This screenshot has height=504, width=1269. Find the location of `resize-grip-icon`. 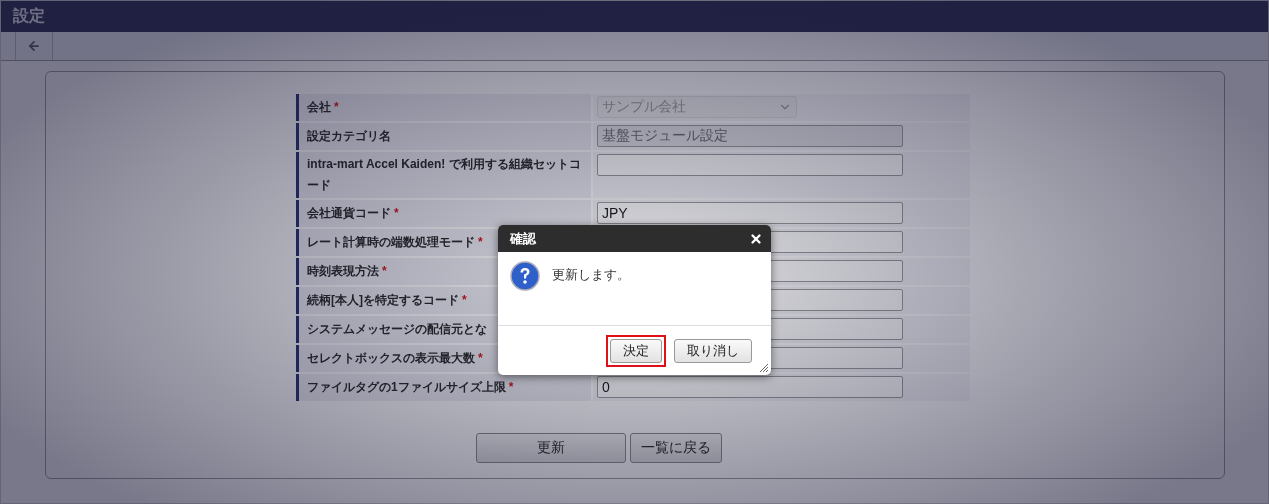

resize-grip-icon is located at coordinates (764, 368).